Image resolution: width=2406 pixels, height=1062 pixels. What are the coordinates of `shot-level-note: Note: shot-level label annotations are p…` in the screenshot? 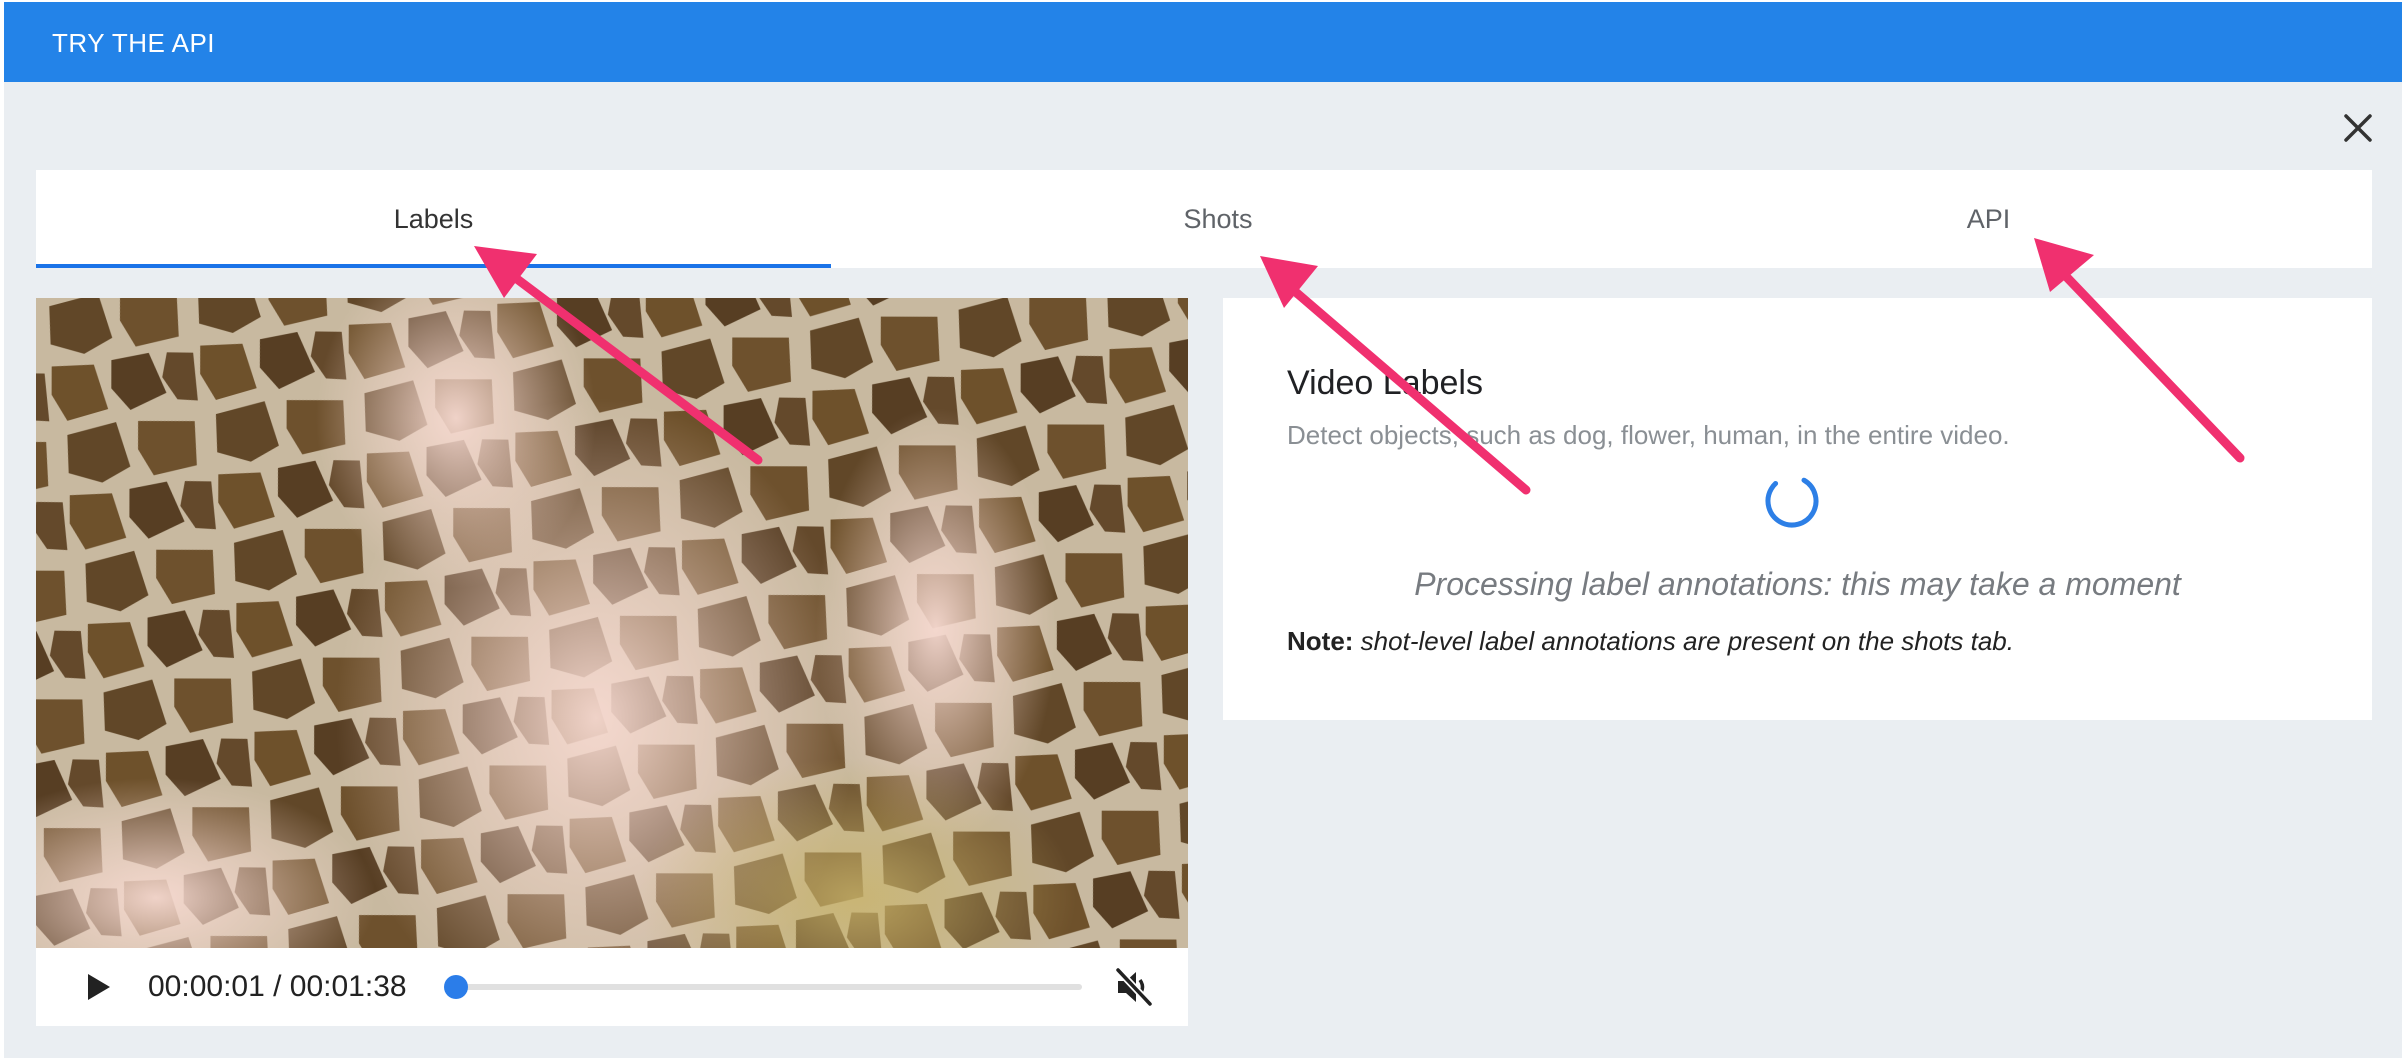 It's located at (1650, 641).